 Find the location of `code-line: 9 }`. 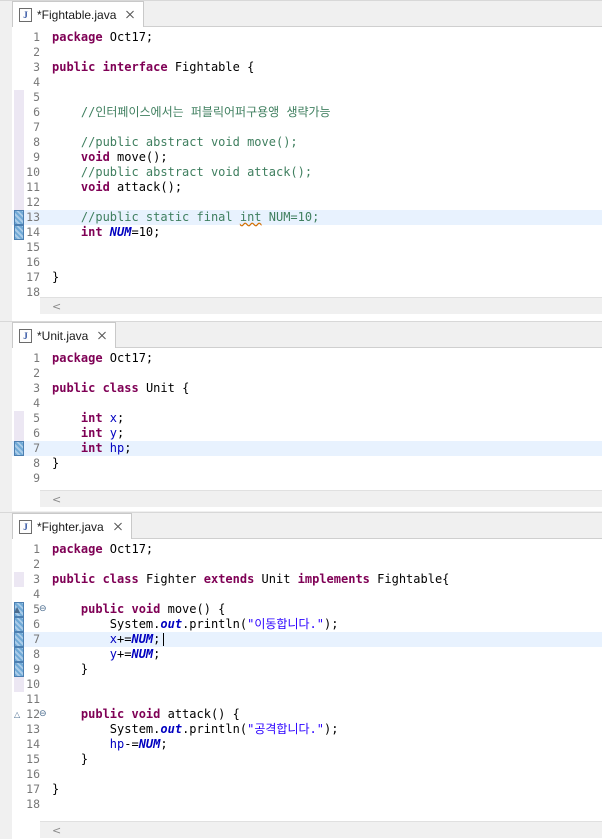

code-line: 9 } is located at coordinates (307, 669).